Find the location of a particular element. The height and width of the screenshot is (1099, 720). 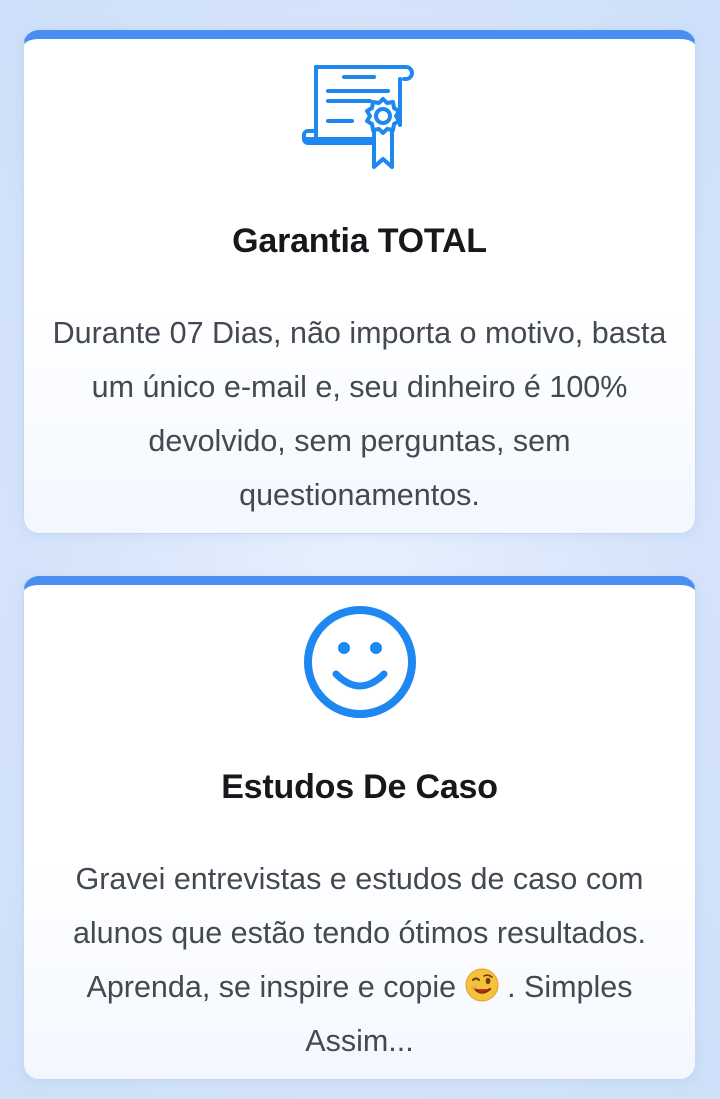

certificate-icon is located at coordinates (359, 118).